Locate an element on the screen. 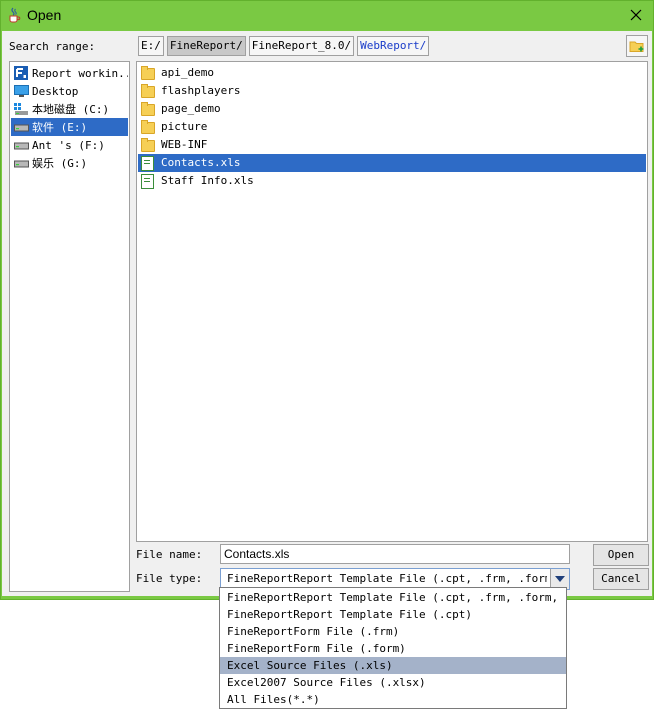 The height and width of the screenshot is (710, 654). list-item: api_demo is located at coordinates (177, 73).